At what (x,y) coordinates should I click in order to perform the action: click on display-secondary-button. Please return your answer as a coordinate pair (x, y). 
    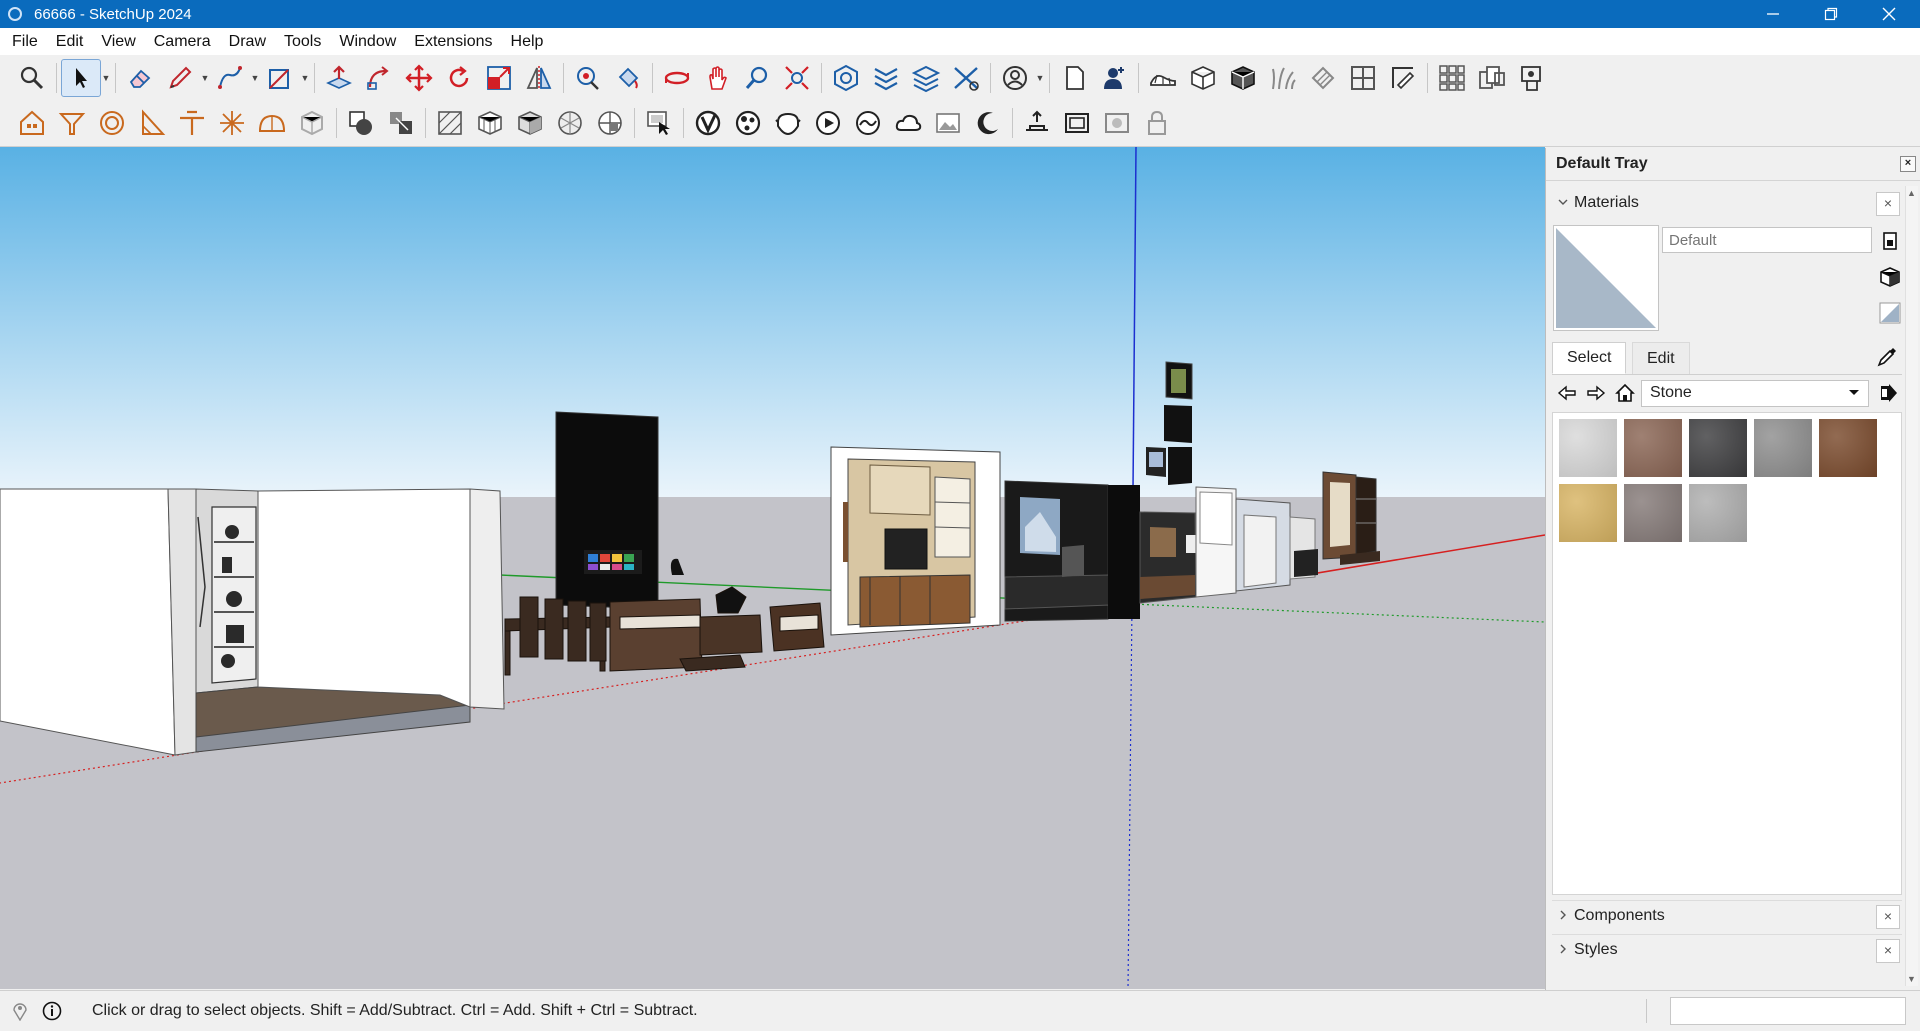
    Looking at the image, I should click on (1890, 241).